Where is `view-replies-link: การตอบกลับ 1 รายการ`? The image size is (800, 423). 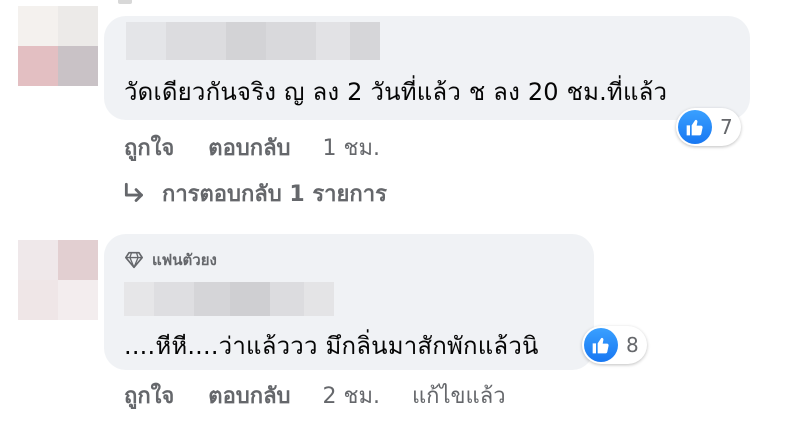 view-replies-link: การตอบกลับ 1 รายการ is located at coordinates (254, 193).